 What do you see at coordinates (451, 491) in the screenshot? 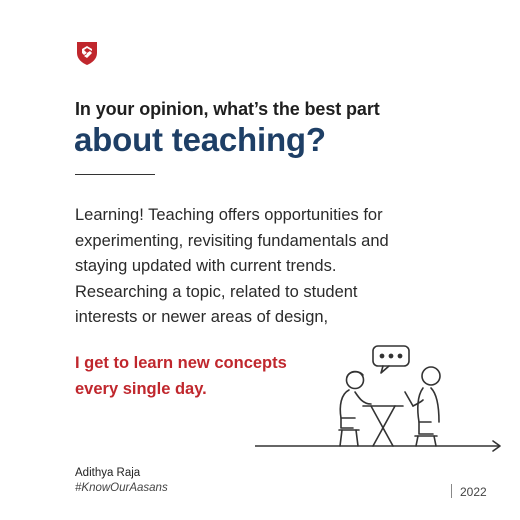
I see `year-separator` at bounding box center [451, 491].